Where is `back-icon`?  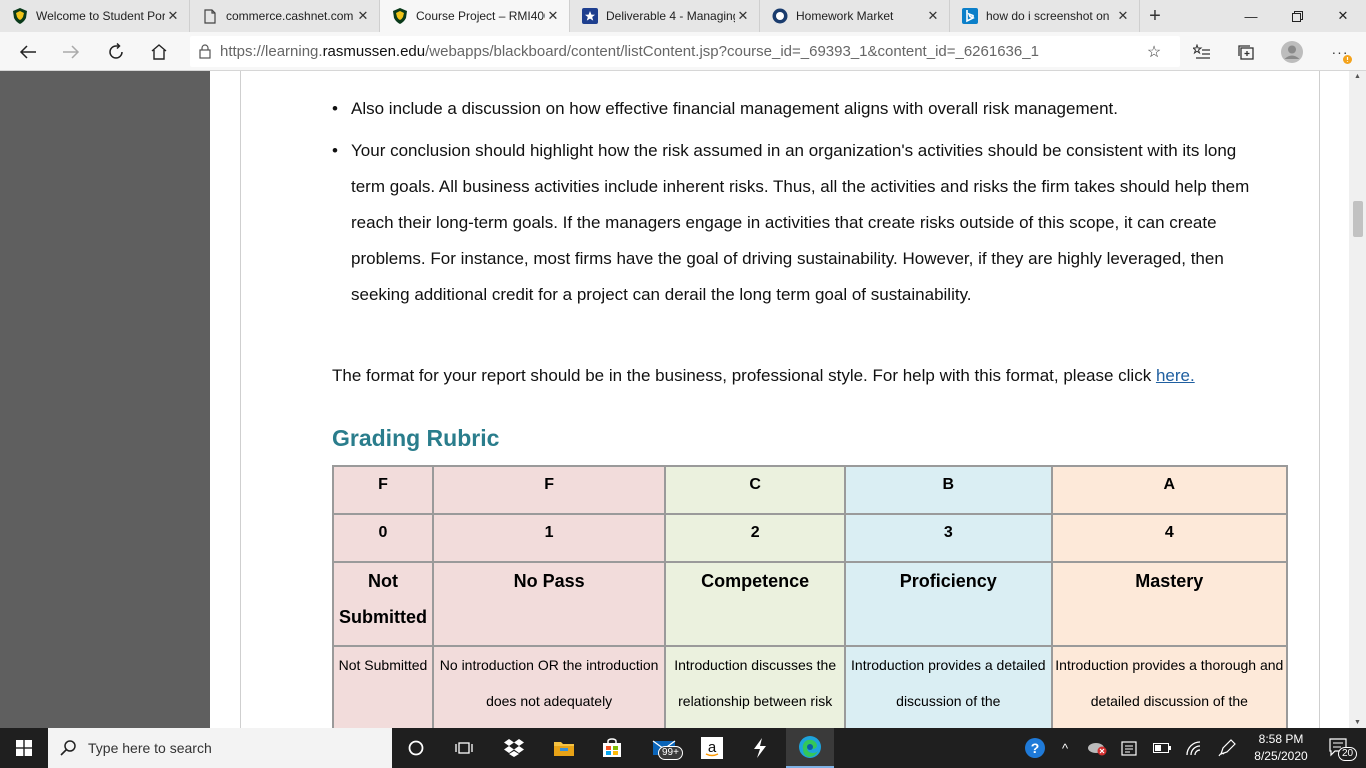 back-icon is located at coordinates (28, 52).